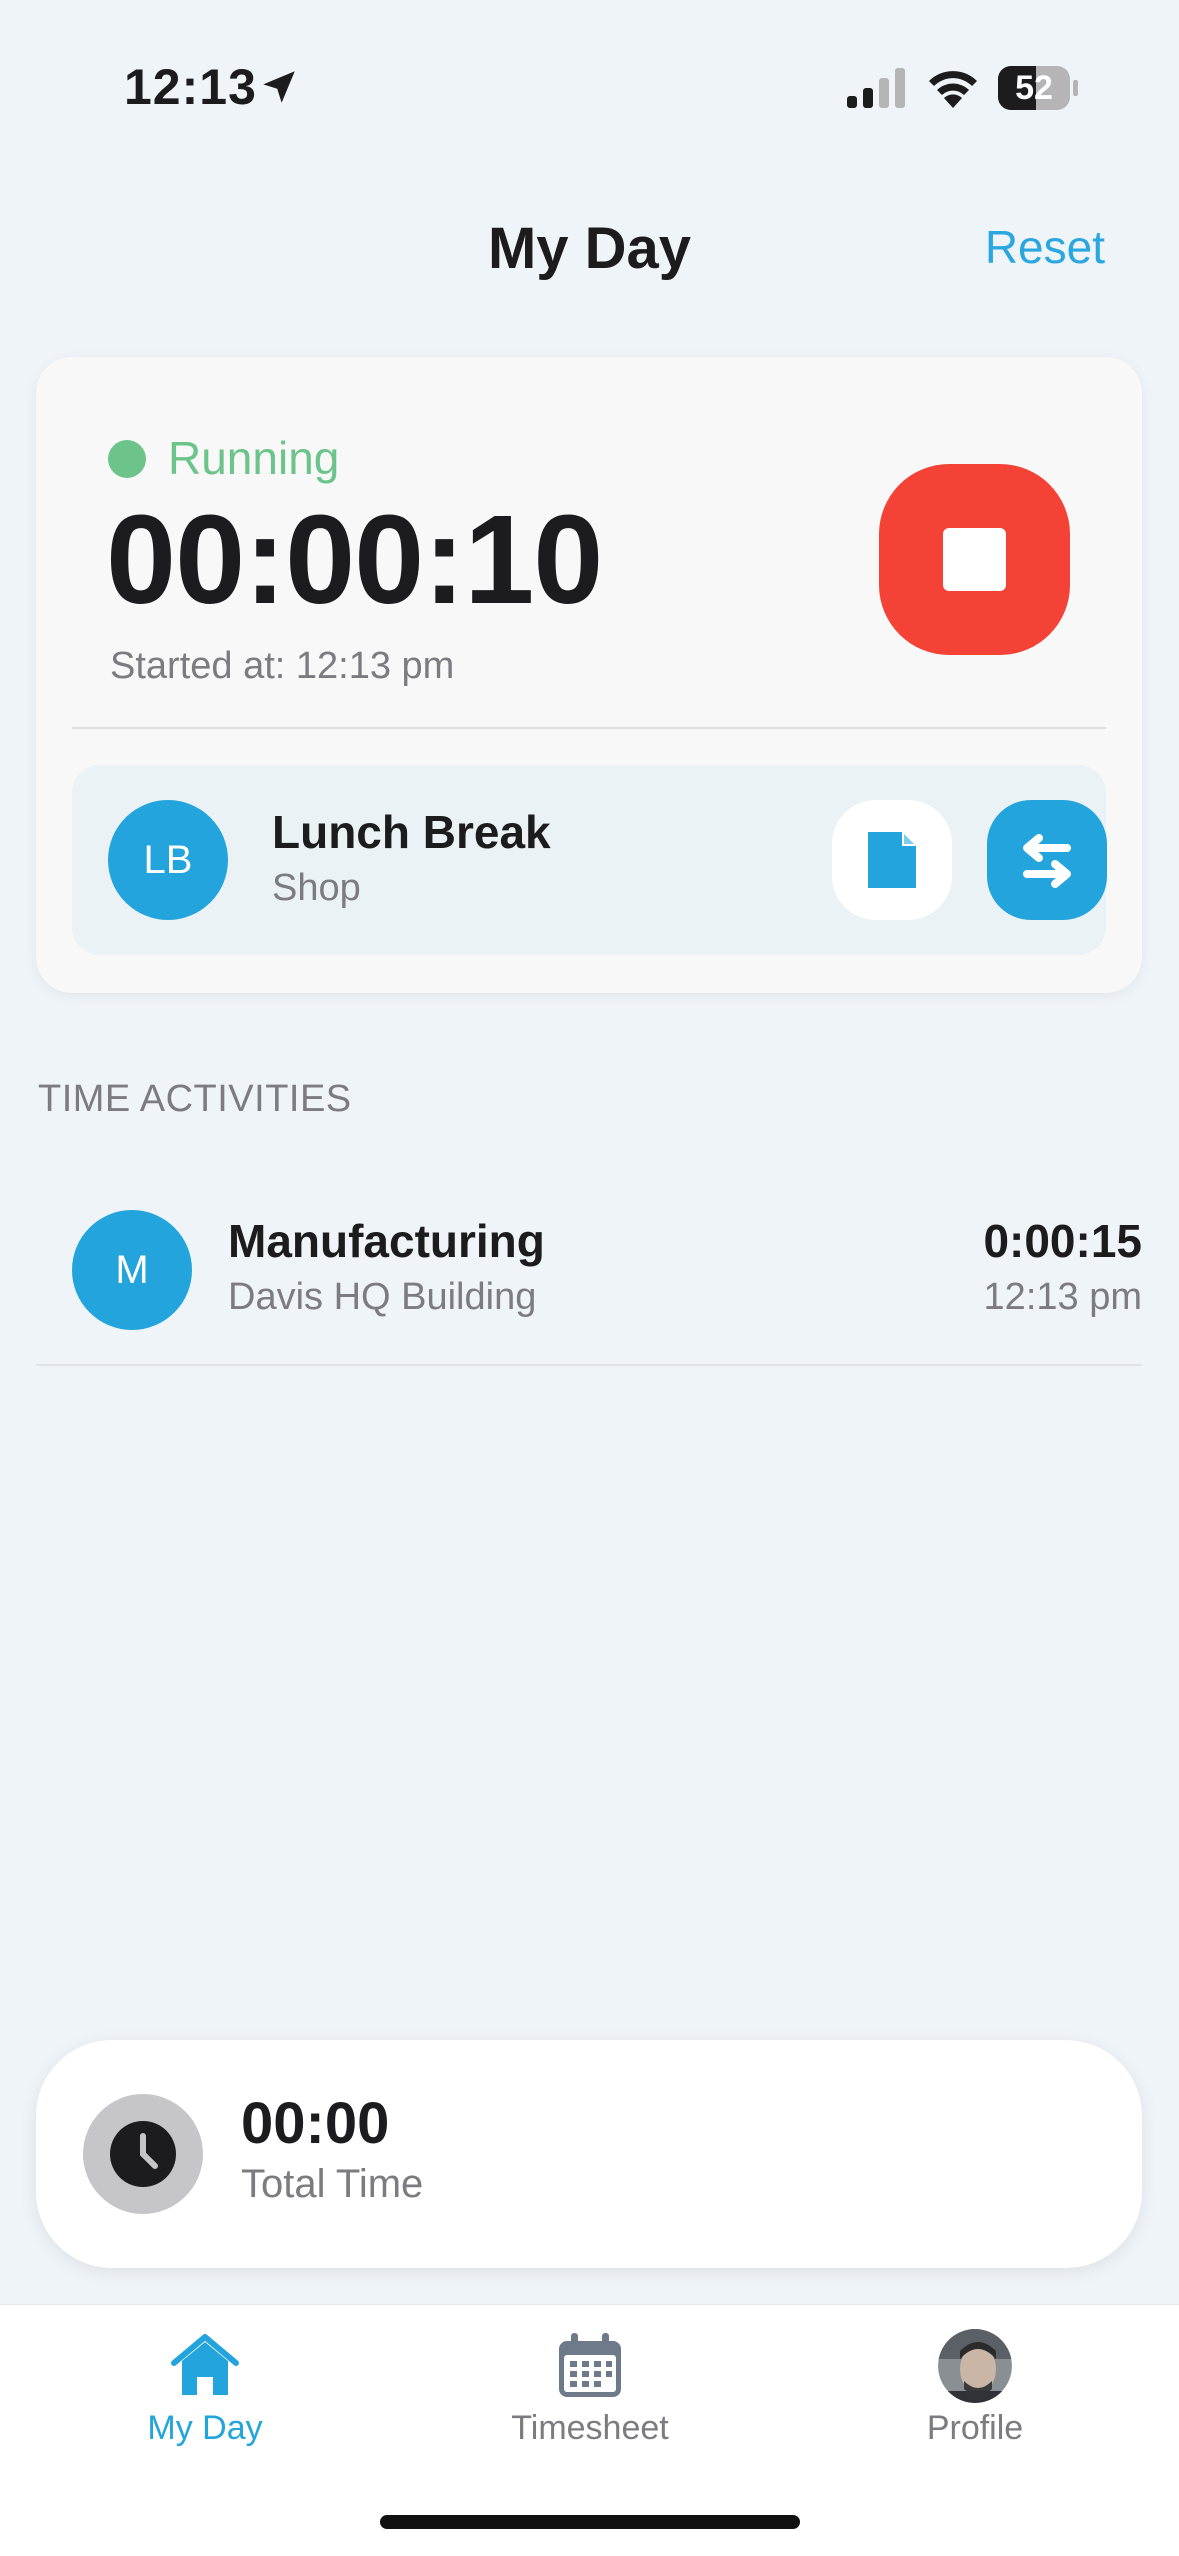  Describe the element at coordinates (590, 2522) in the screenshot. I see `home-indicator` at that location.